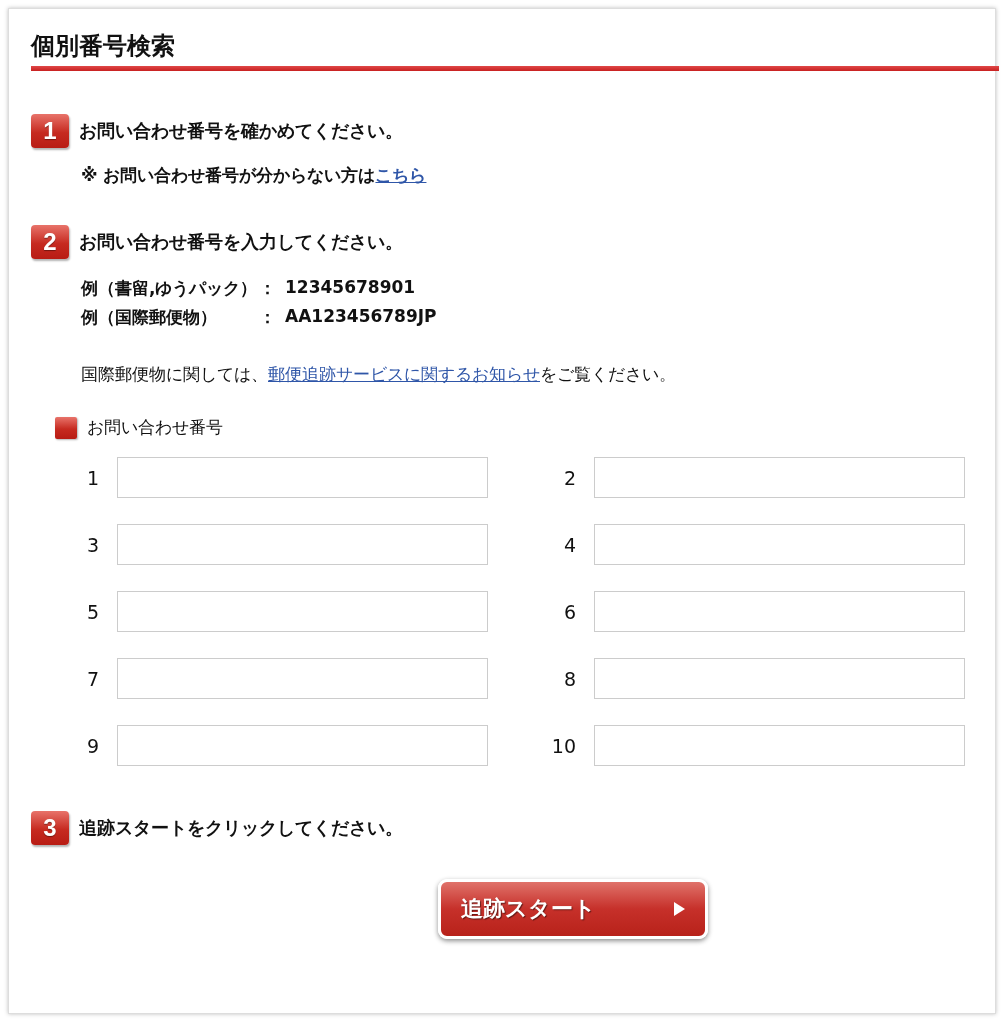  Describe the element at coordinates (573, 909) in the screenshot. I see `start-tracking-button: 追跡スタート` at that location.